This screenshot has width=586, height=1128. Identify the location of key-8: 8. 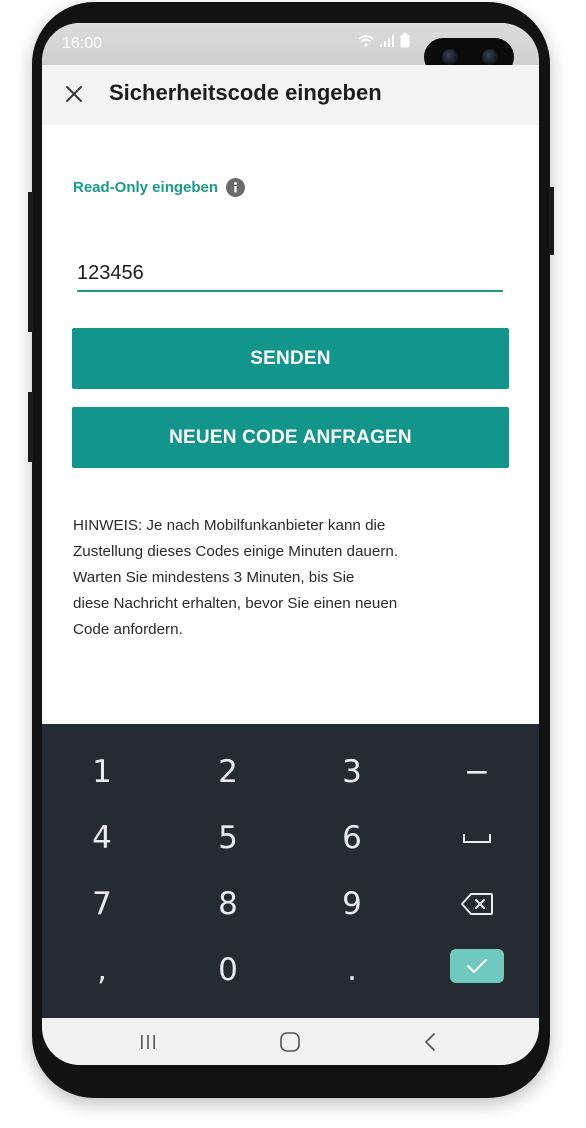
(228, 904).